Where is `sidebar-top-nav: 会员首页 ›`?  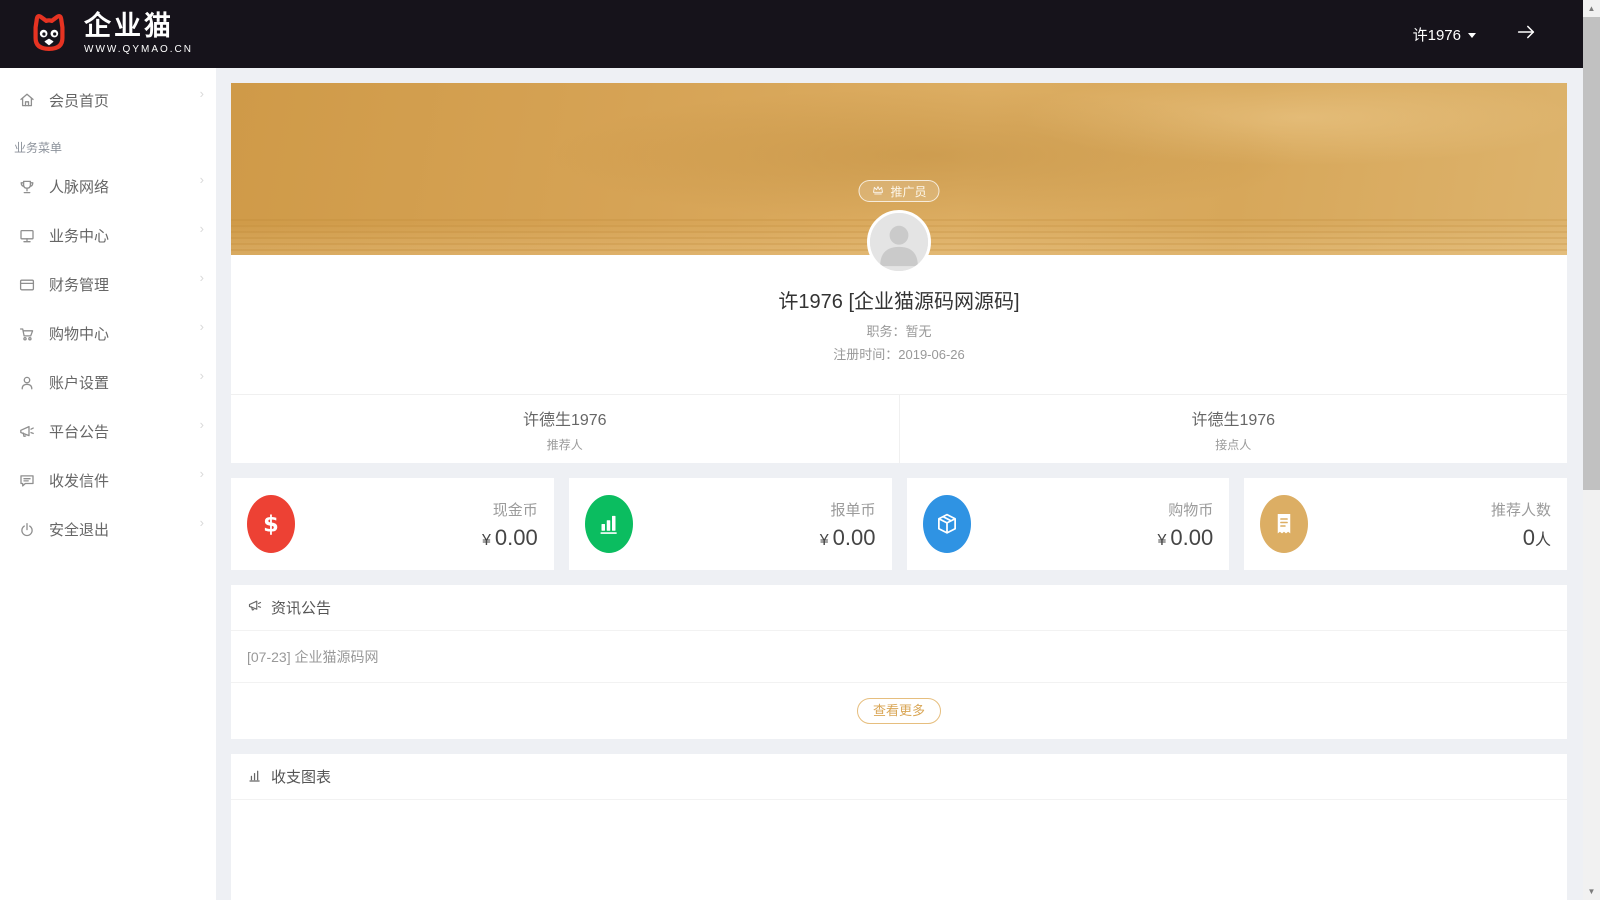
sidebar-top-nav: 会员首页 › is located at coordinates (108, 96).